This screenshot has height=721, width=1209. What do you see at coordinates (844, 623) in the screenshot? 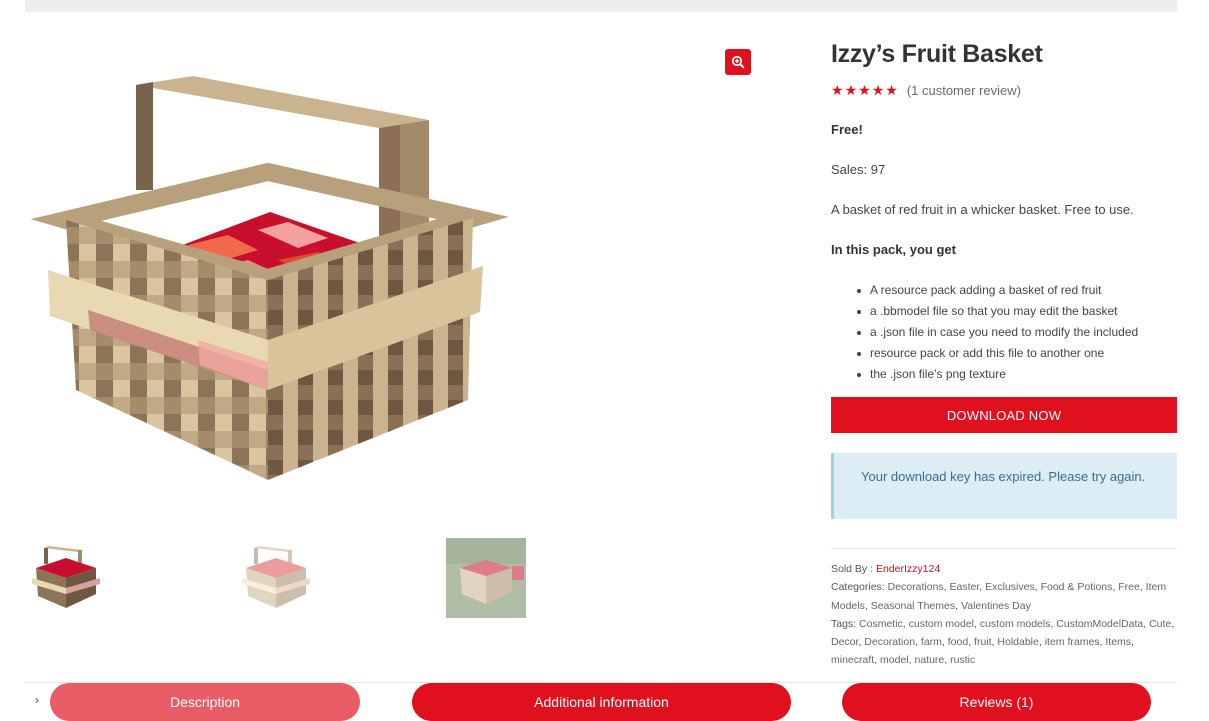
I see `tags-label: Tags:` at bounding box center [844, 623].